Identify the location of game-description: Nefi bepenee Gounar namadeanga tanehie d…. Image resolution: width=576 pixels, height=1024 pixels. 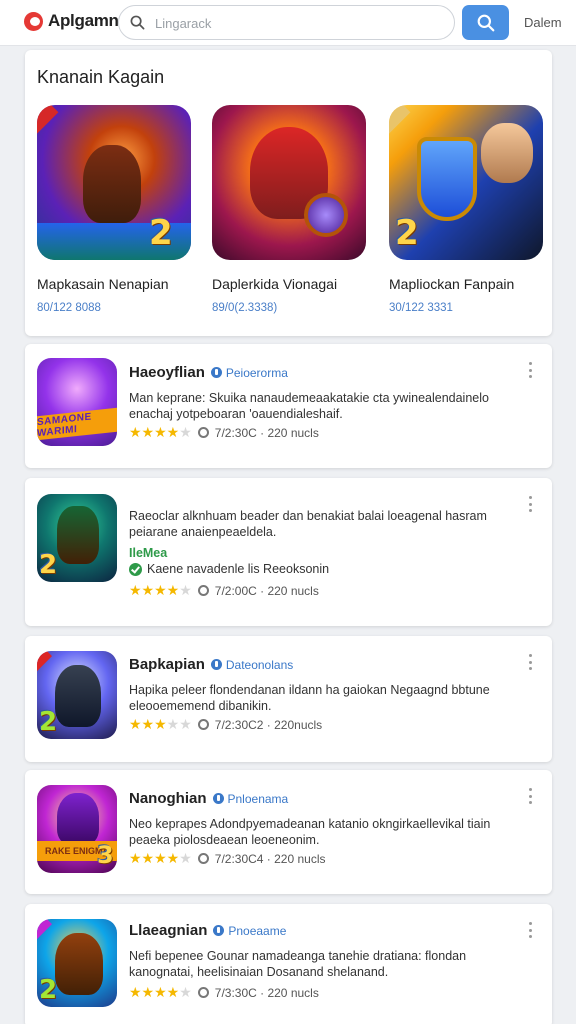
(298, 964).